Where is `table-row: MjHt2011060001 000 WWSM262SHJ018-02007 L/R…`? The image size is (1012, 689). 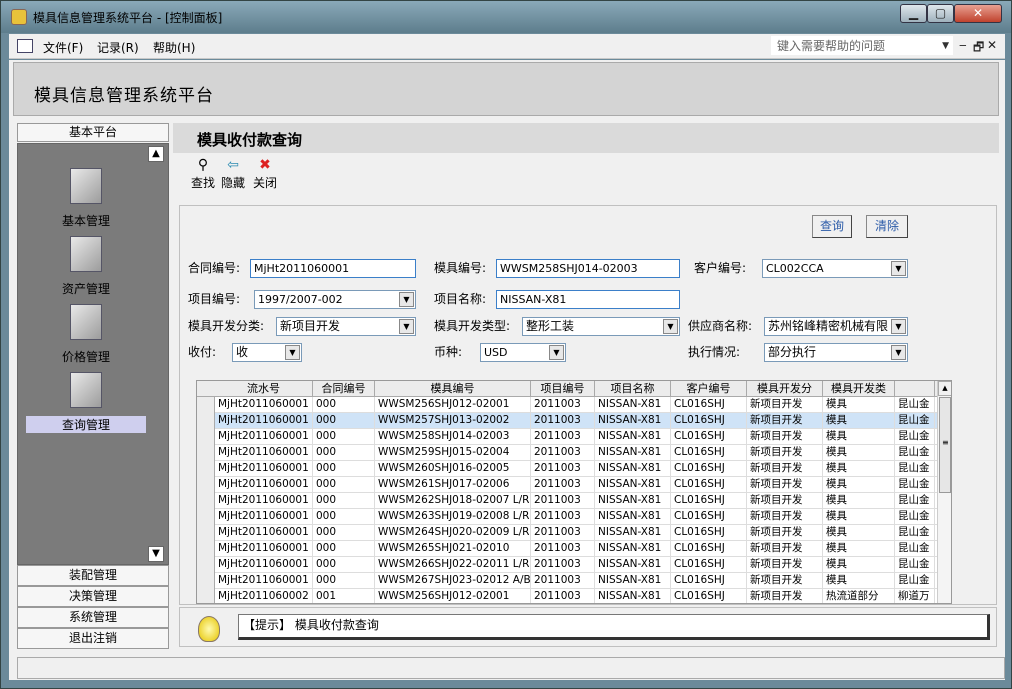
table-row: MjHt2011060001 000 WWSM262SHJ018-02007 L/R… is located at coordinates (576, 501).